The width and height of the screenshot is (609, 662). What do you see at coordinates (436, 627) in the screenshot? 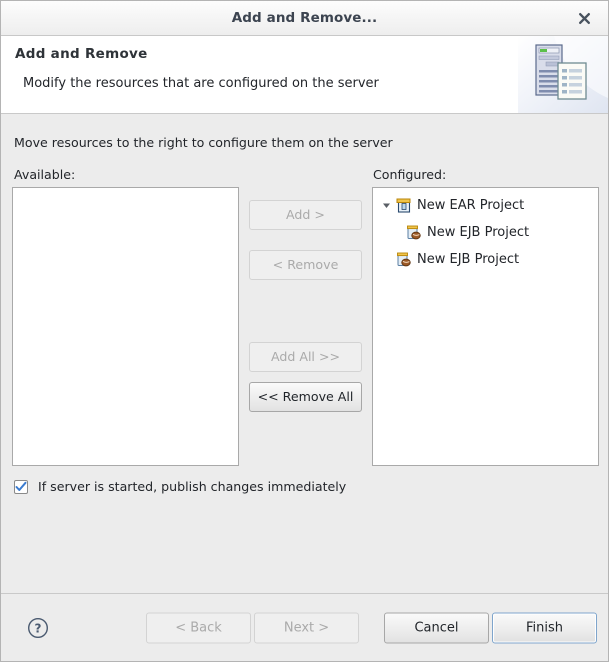
I see `cancel-button: Cancel` at bounding box center [436, 627].